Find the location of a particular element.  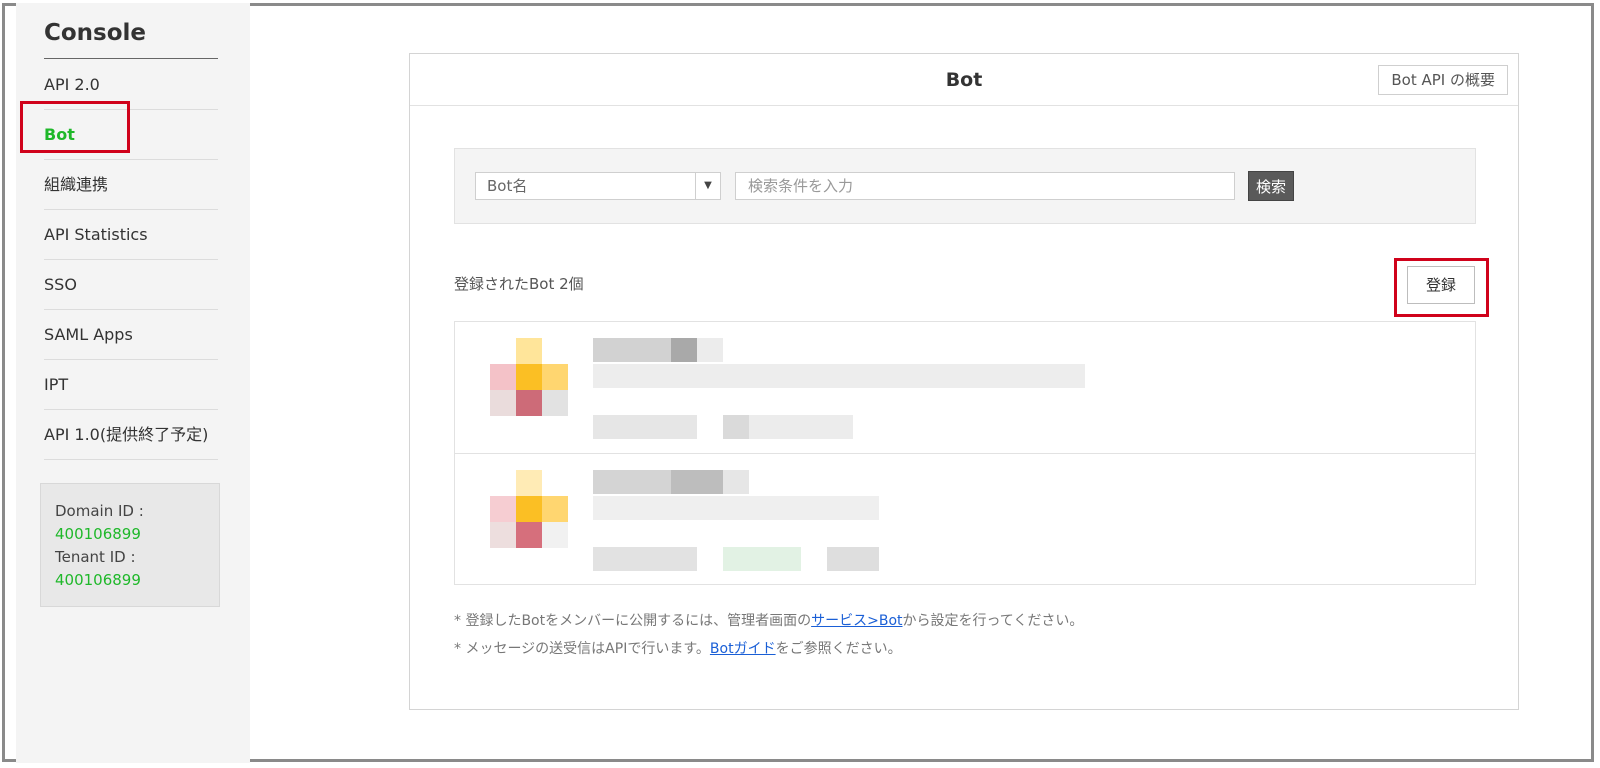

search-field-select: Bot名 ▼ is located at coordinates (598, 186).